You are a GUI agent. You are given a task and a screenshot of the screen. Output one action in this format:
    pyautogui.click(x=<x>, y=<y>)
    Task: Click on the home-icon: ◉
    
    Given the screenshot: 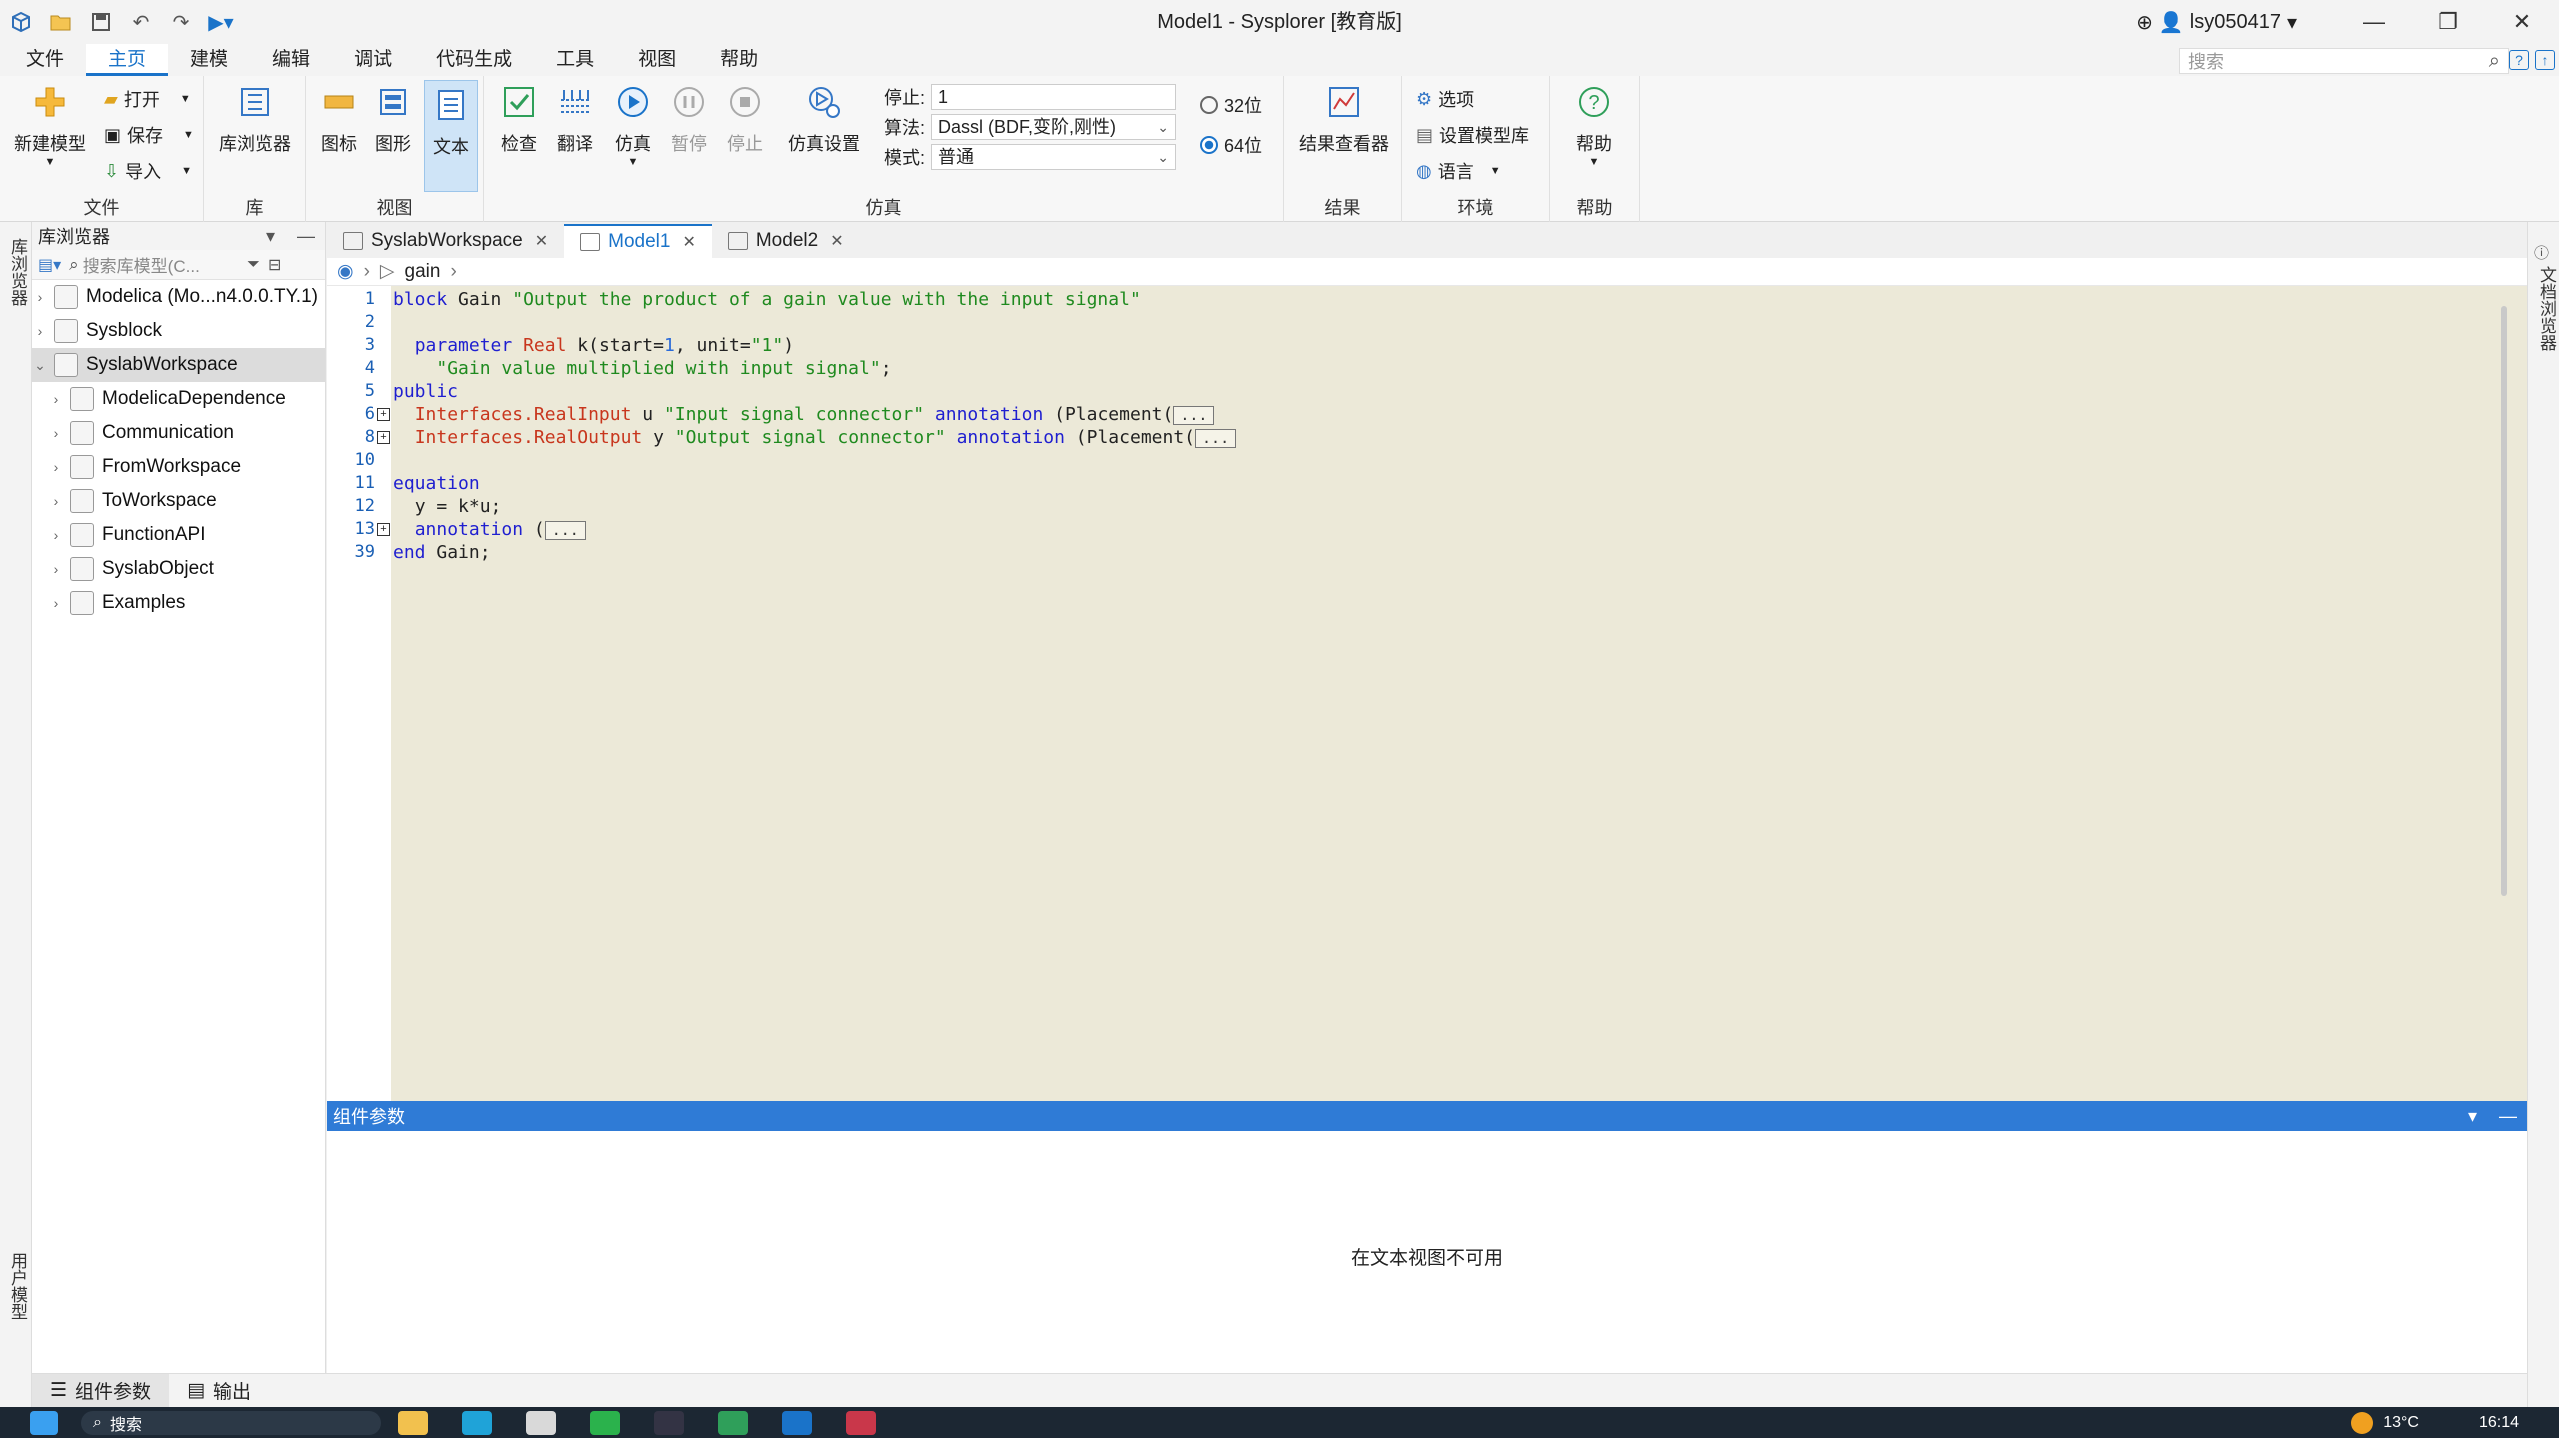 What is the action you would take?
    pyautogui.click(x=345, y=271)
    